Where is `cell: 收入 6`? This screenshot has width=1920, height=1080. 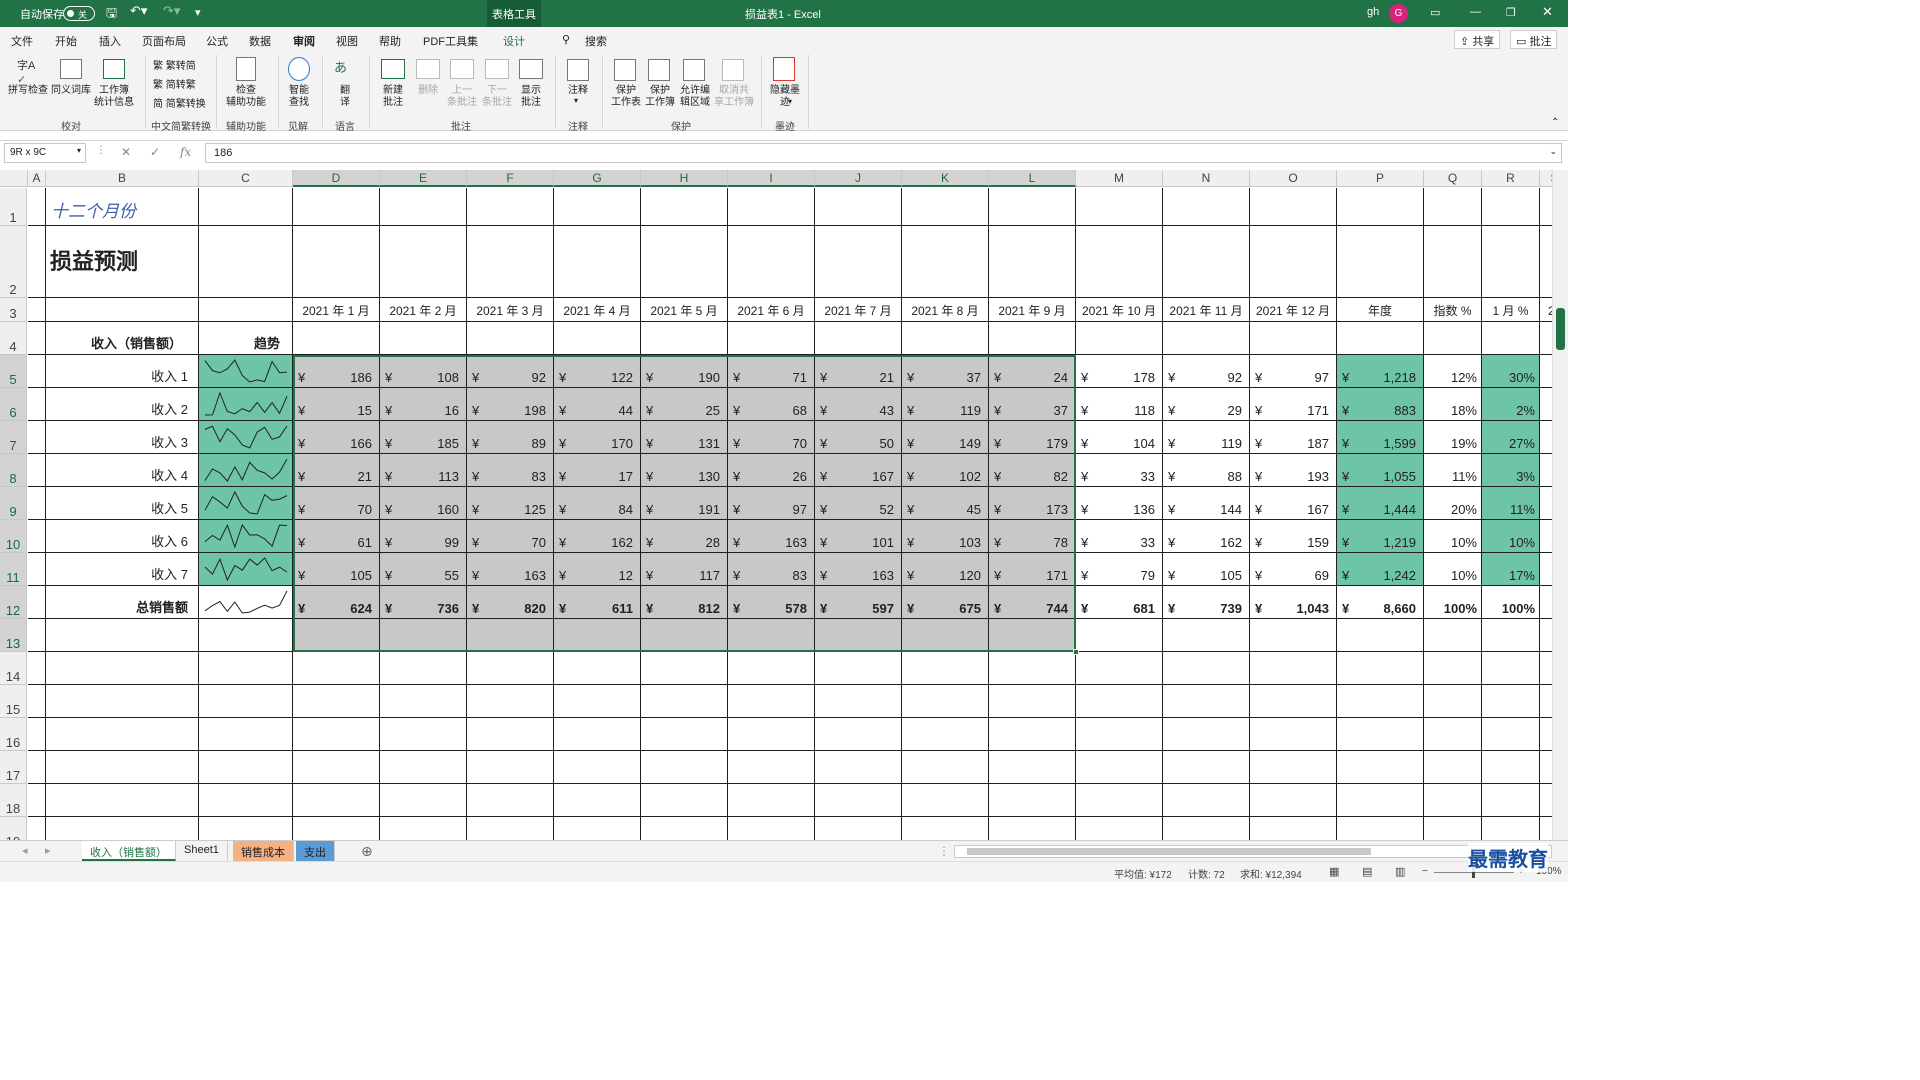 cell: 收入 6 is located at coordinates (122, 536).